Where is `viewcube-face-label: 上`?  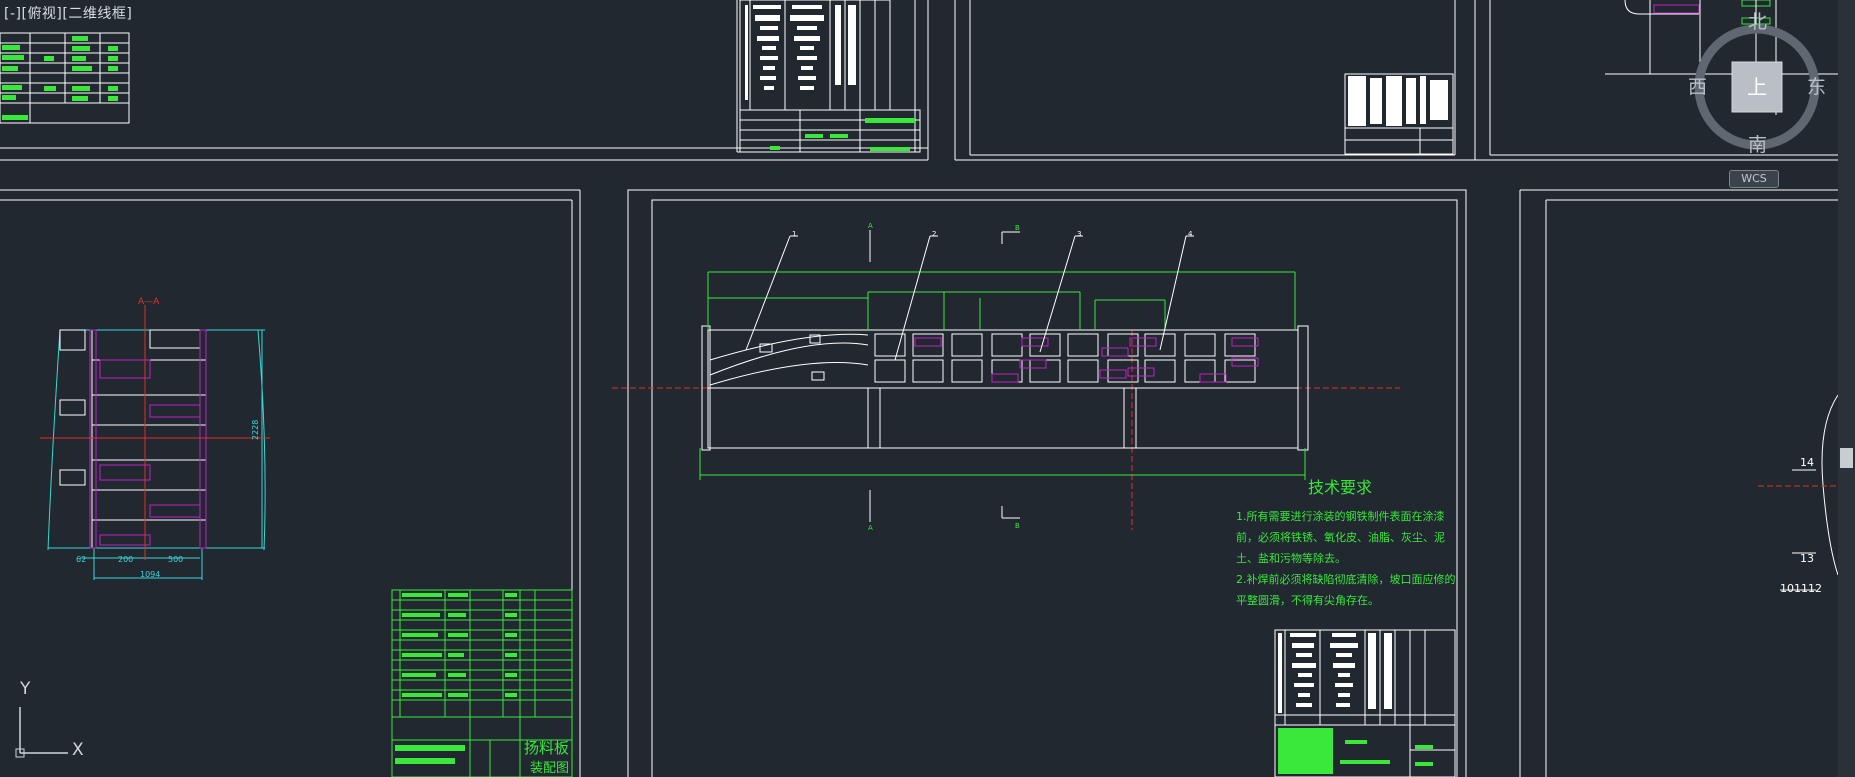 viewcube-face-label: 上 is located at coordinates (1757, 85).